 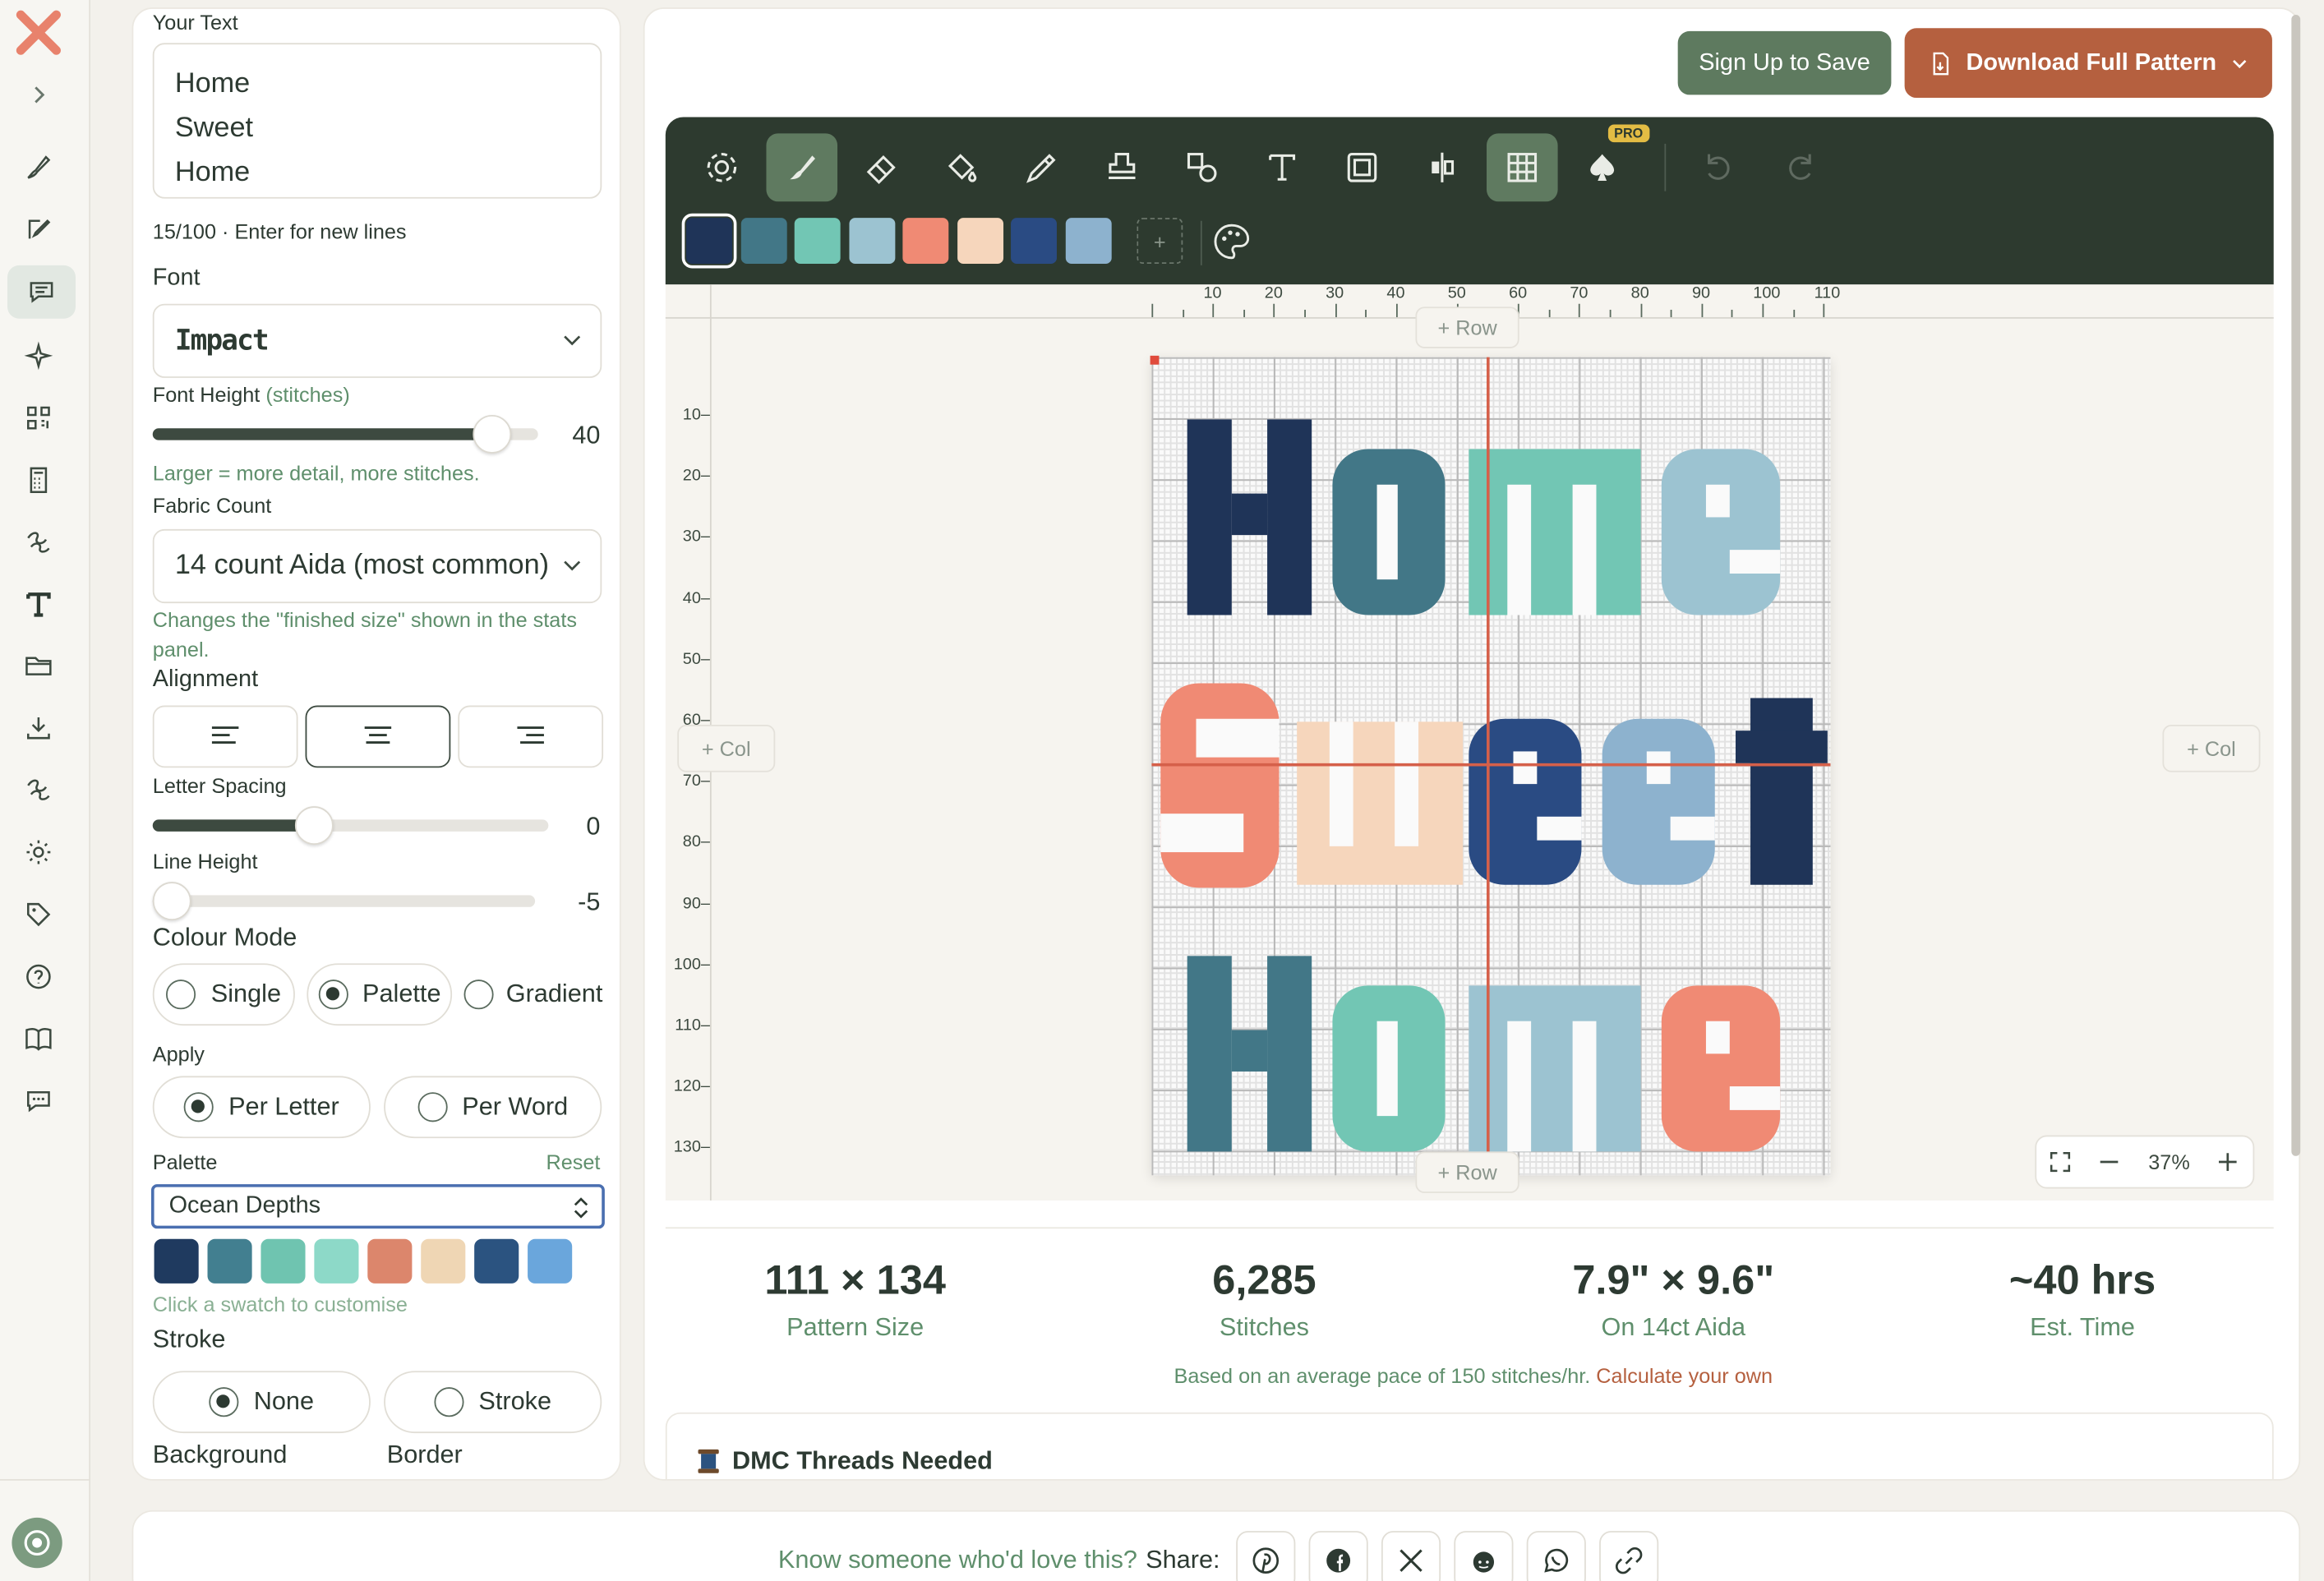 I want to click on add-row-top-button: + Row, so click(x=1467, y=327).